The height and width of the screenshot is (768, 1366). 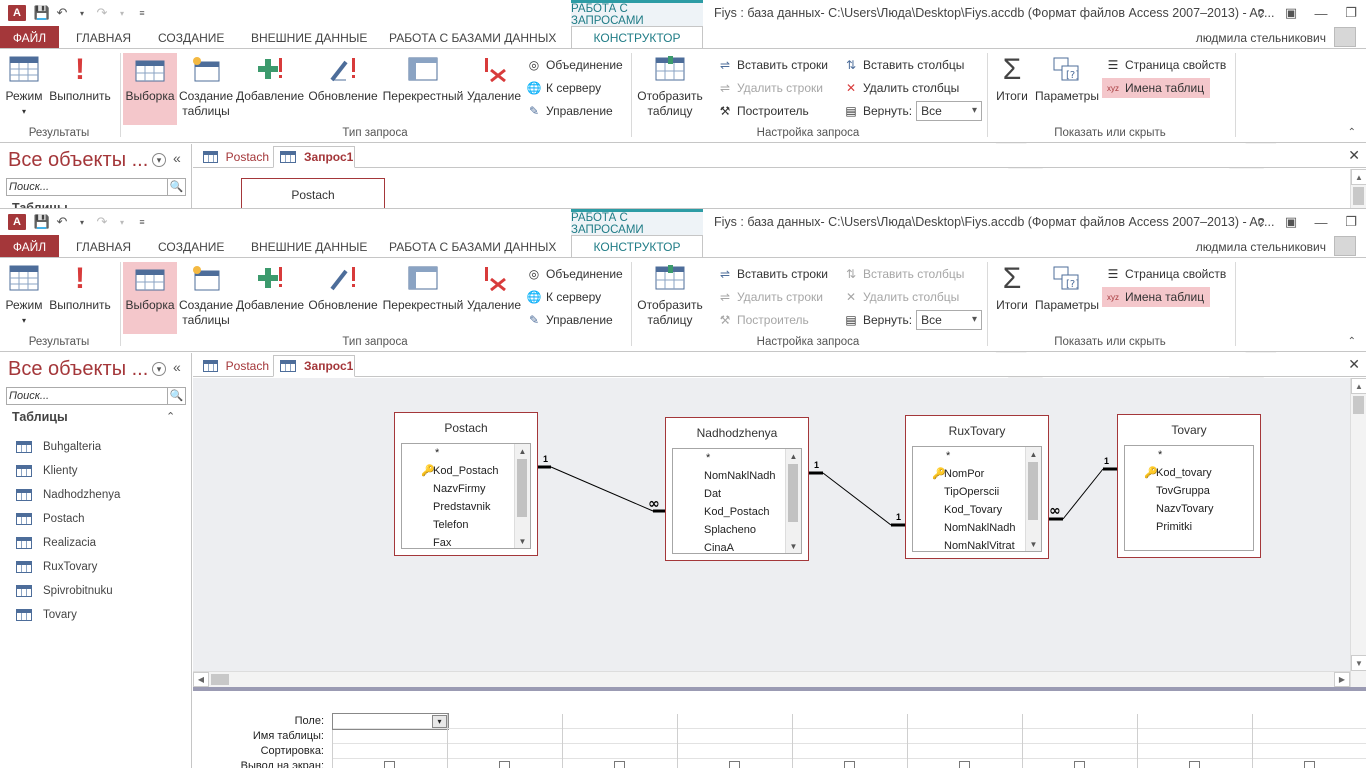 I want to click on nav-item-realizacia: Realizacia, so click(x=56, y=543).